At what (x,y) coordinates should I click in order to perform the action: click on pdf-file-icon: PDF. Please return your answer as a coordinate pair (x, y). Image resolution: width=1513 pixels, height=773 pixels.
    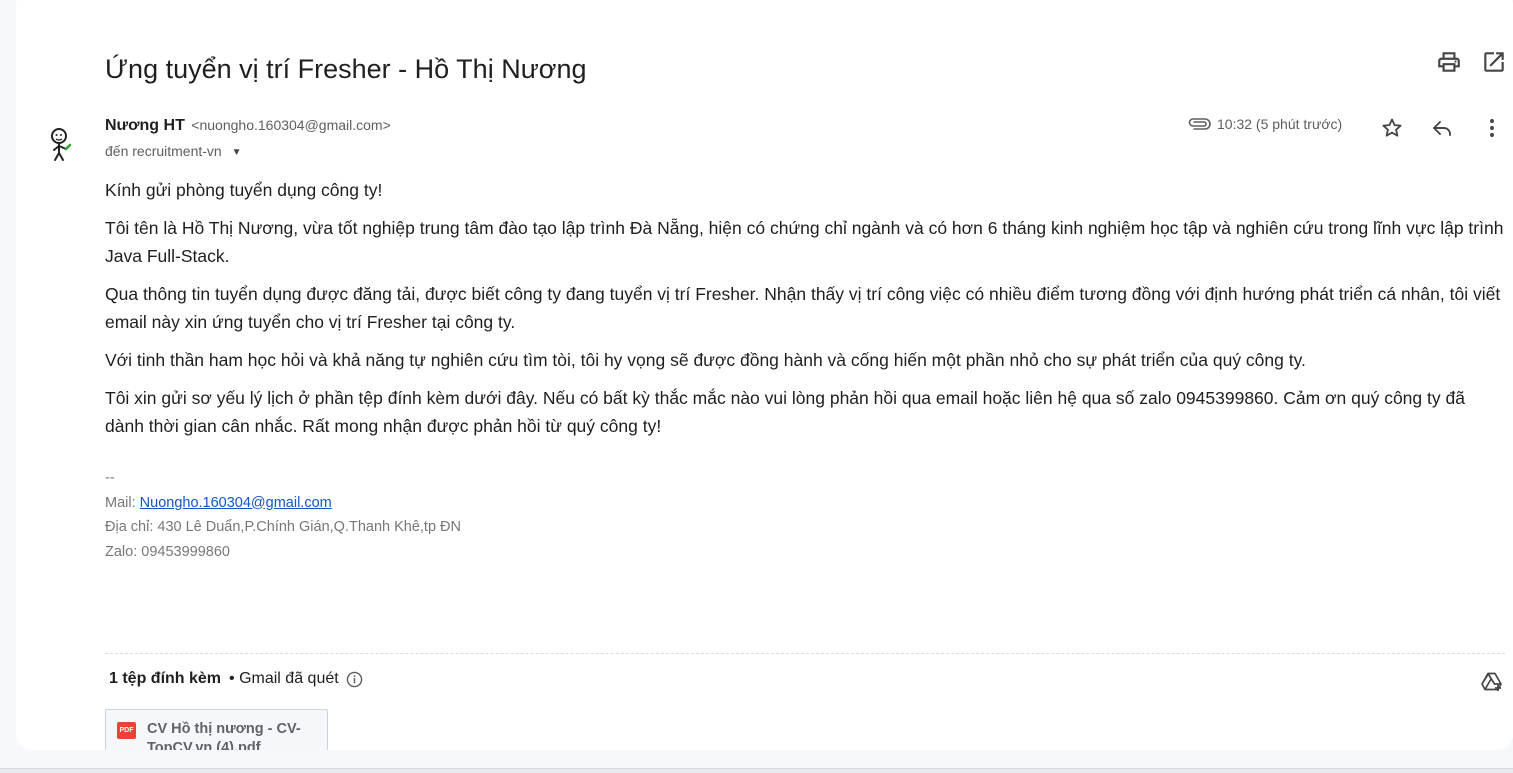
    Looking at the image, I should click on (126, 730).